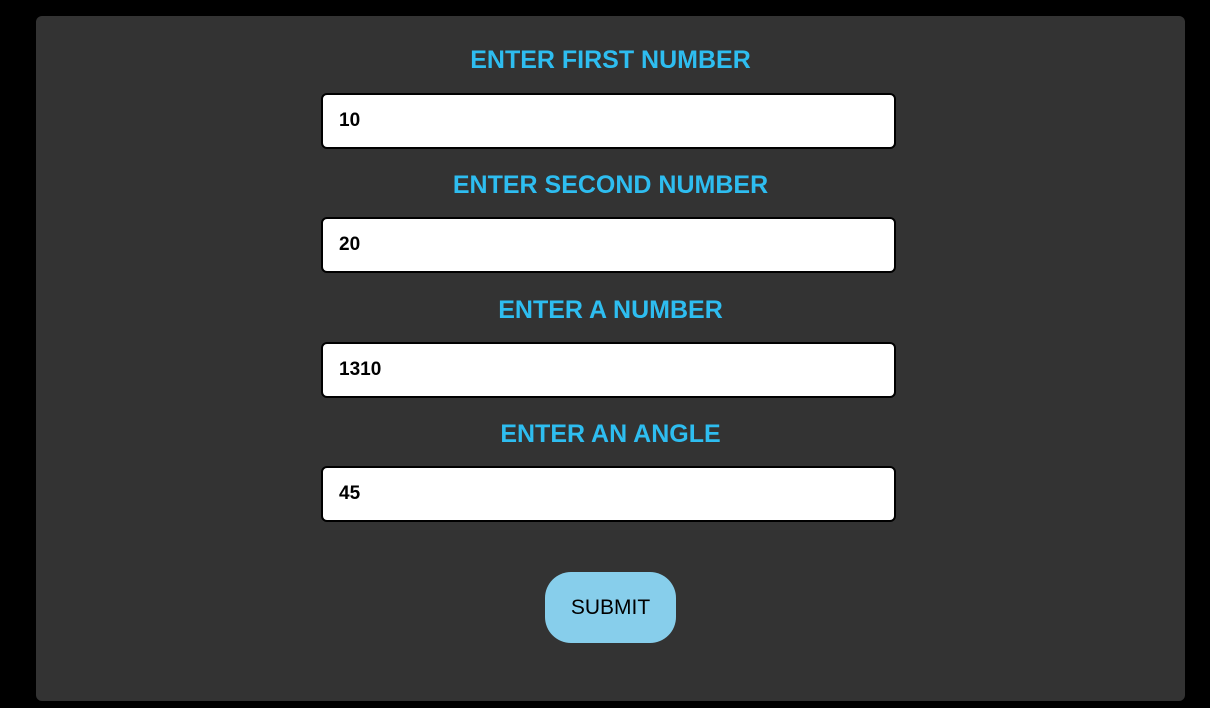 The height and width of the screenshot is (708, 1210). I want to click on second-number-label: ENTER SECOND NUMBER, so click(610, 185).